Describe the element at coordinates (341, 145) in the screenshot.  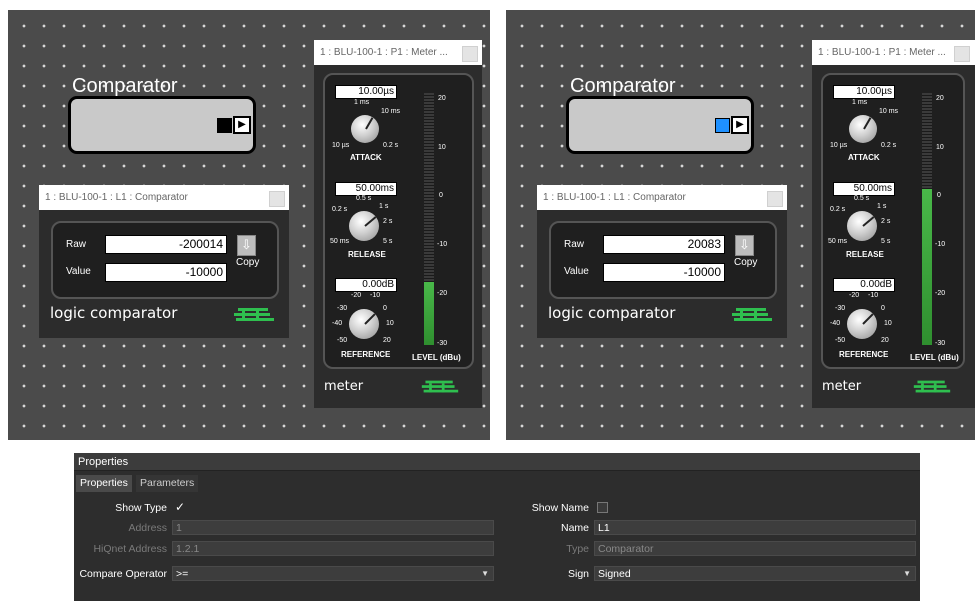
I see `attack-mark-left: 10 µs` at that location.